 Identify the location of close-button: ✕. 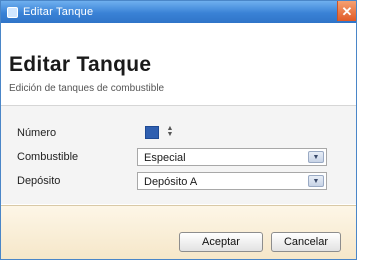
(346, 11).